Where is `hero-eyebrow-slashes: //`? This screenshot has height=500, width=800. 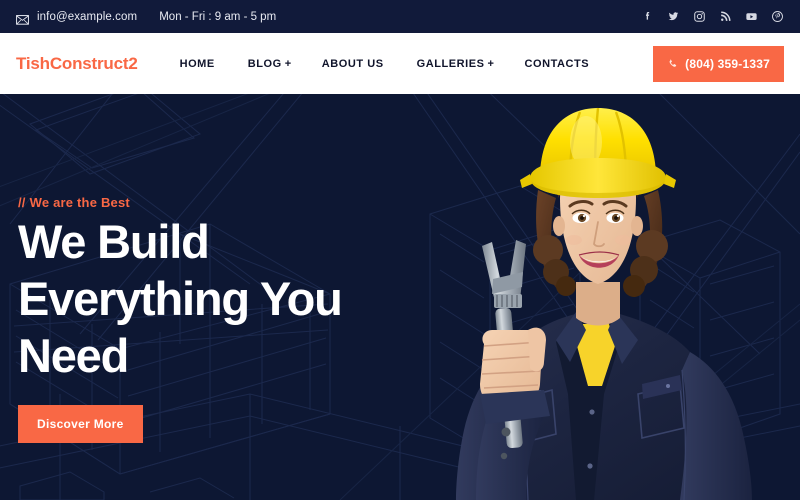
hero-eyebrow-slashes: // is located at coordinates (22, 202).